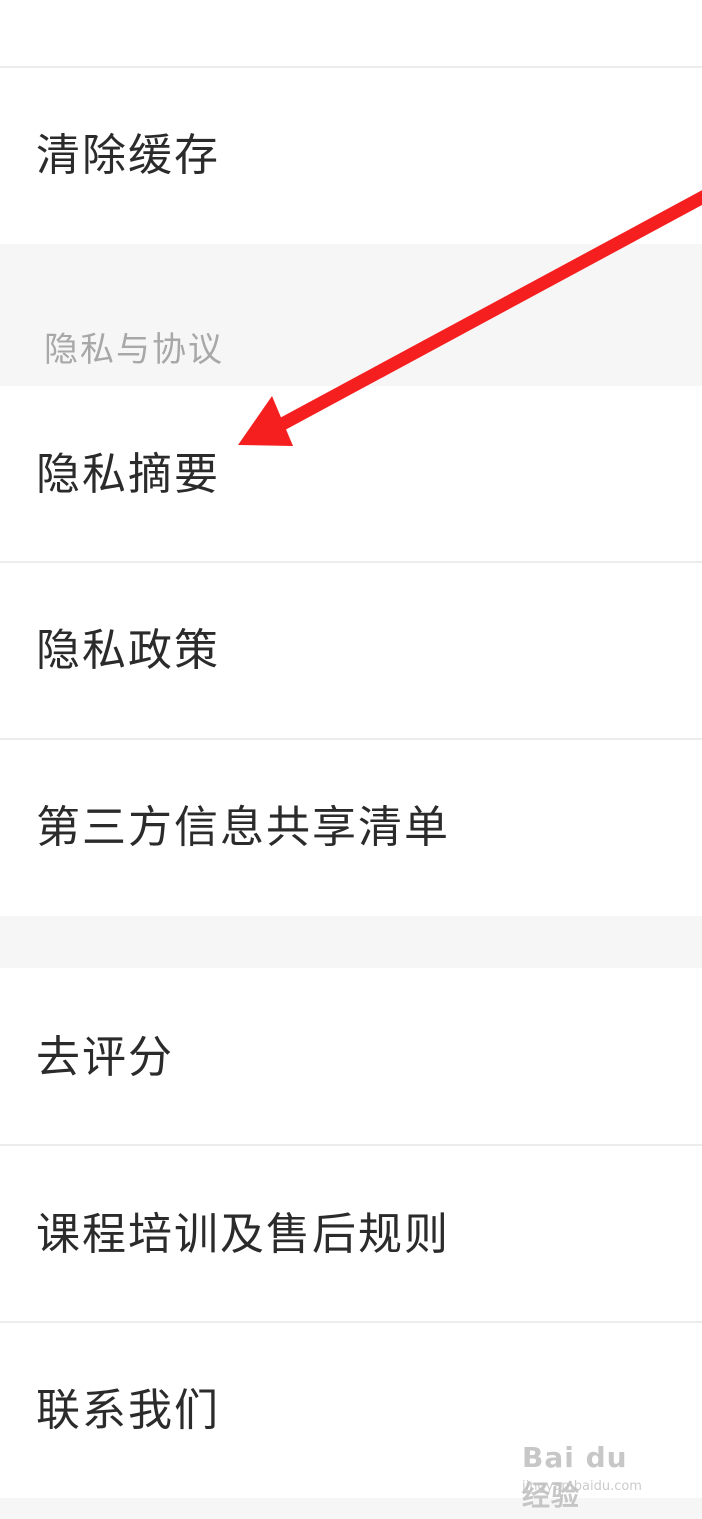  I want to click on menu-item-privacy-policy: 隐私政策, so click(351, 650).